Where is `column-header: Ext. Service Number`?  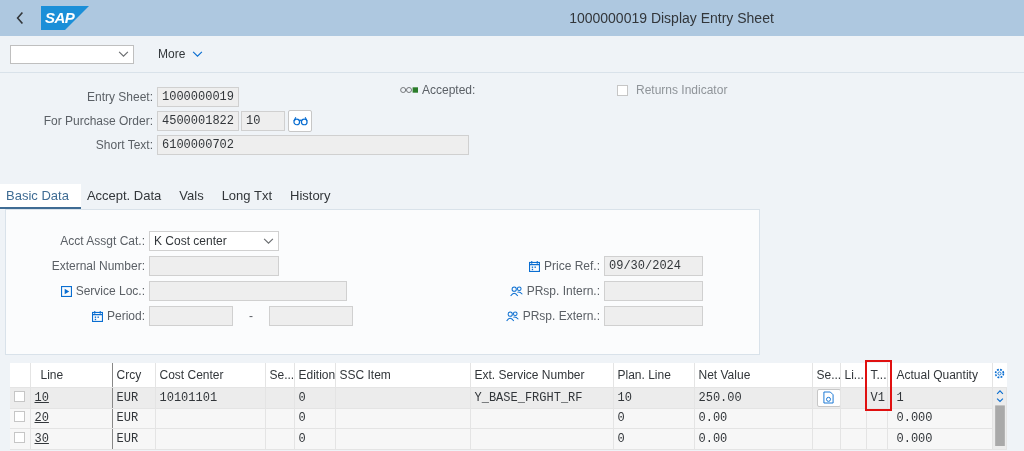
column-header: Ext. Service Number is located at coordinates (541, 375).